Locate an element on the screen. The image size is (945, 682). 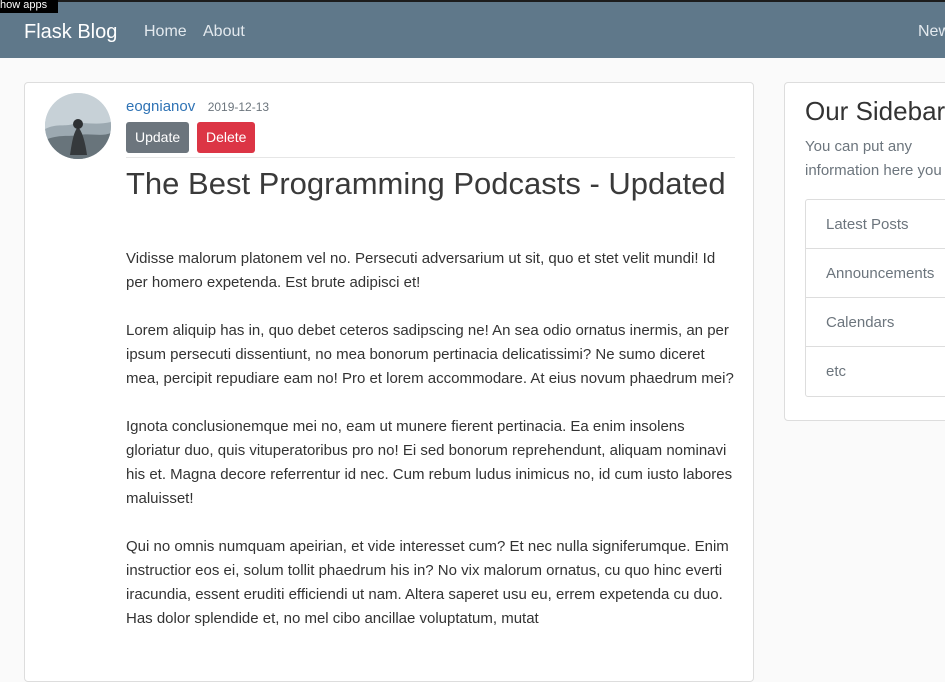
author-link: eognianov is located at coordinates (160, 106).